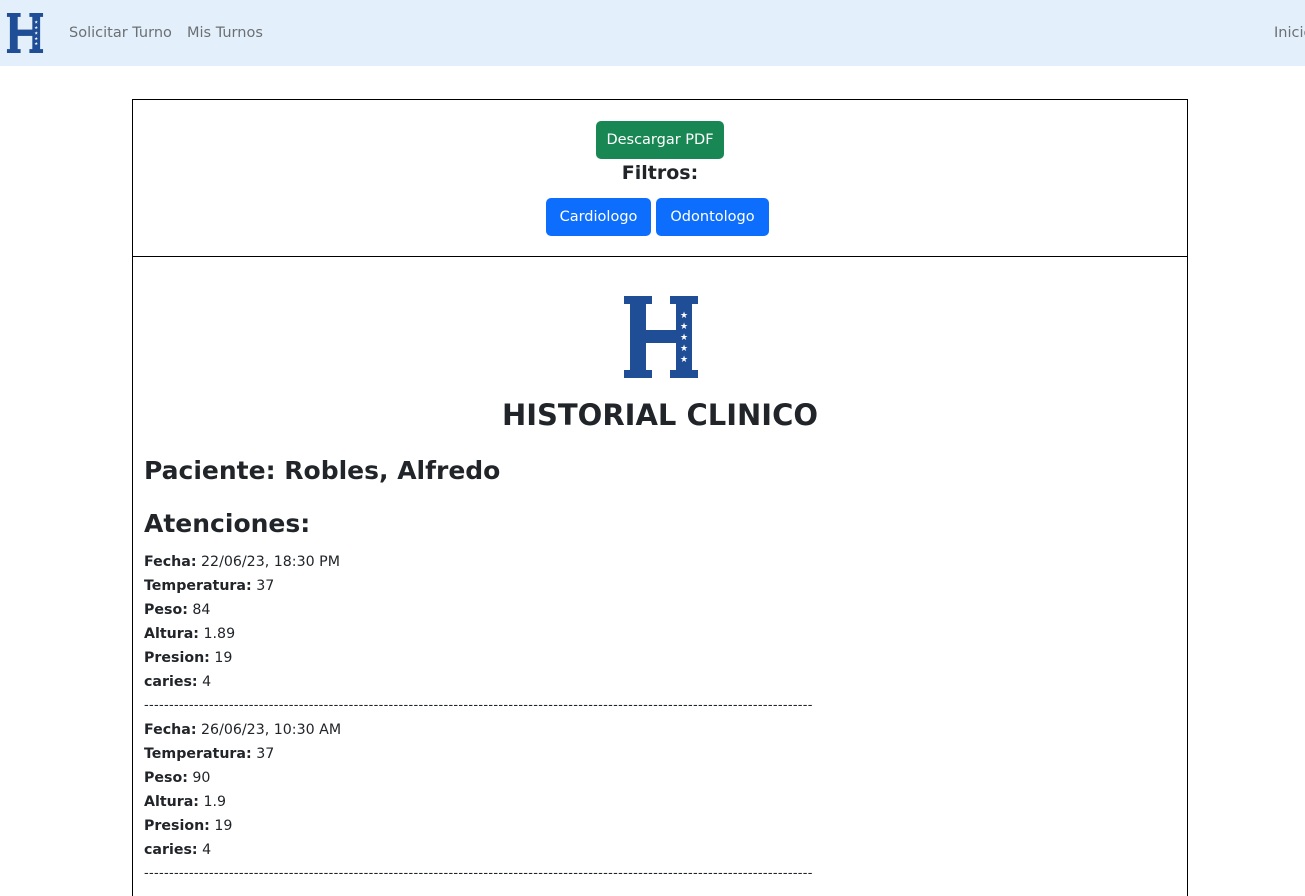  Describe the element at coordinates (242, 562) in the screenshot. I see `field-fecha: Fecha: 22/06/23, 18:30 PM` at that location.